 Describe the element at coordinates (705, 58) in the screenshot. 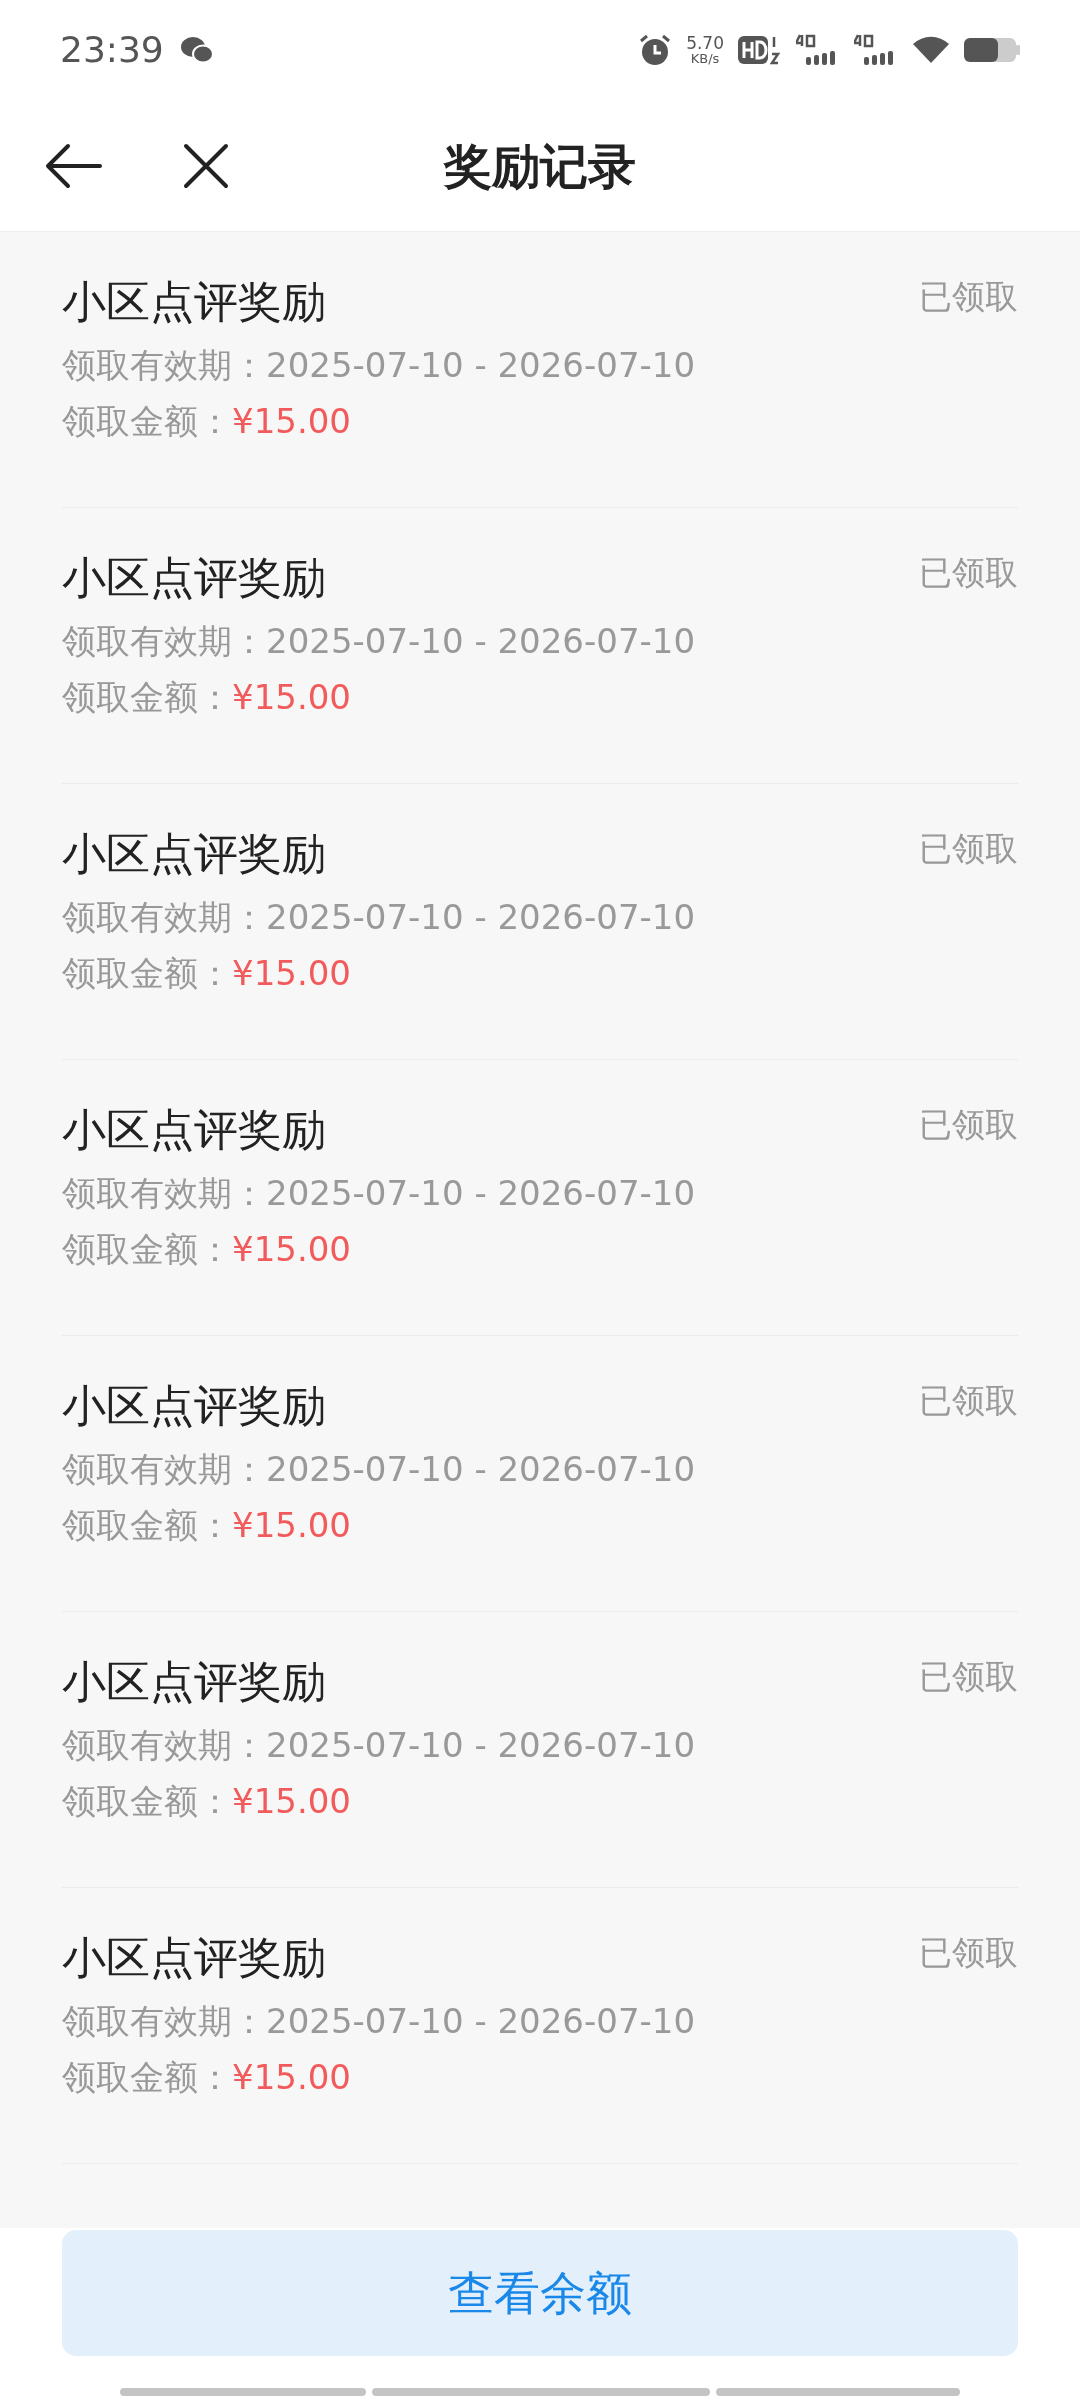

I see `speed-unit: KB/s` at that location.